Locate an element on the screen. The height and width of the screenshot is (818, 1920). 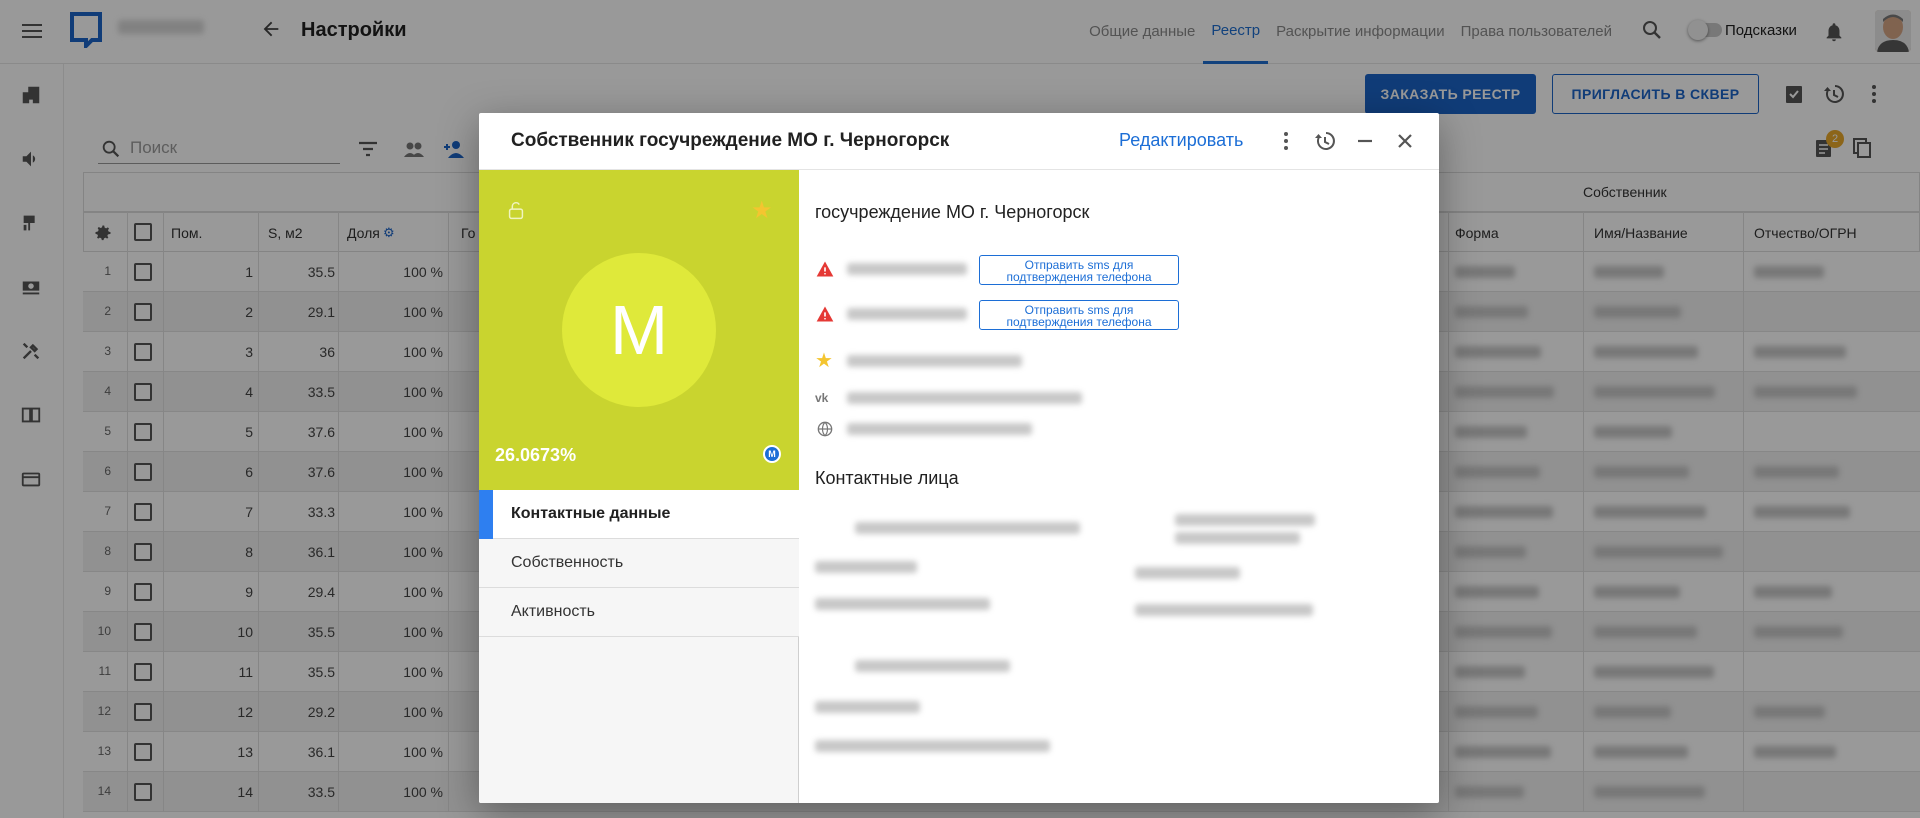
owner-card: ★ М 26.0673% М is located at coordinates (639, 330).